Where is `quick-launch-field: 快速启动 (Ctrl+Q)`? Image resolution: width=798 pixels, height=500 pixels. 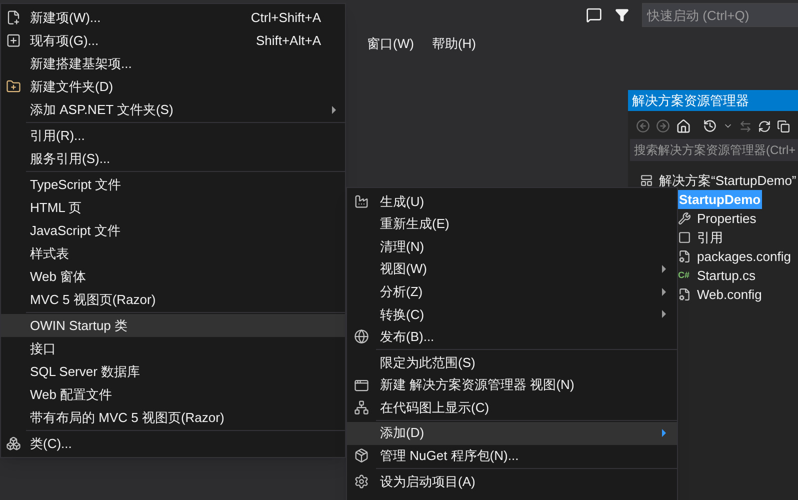
quick-launch-field: 快速启动 (Ctrl+Q) is located at coordinates (720, 15).